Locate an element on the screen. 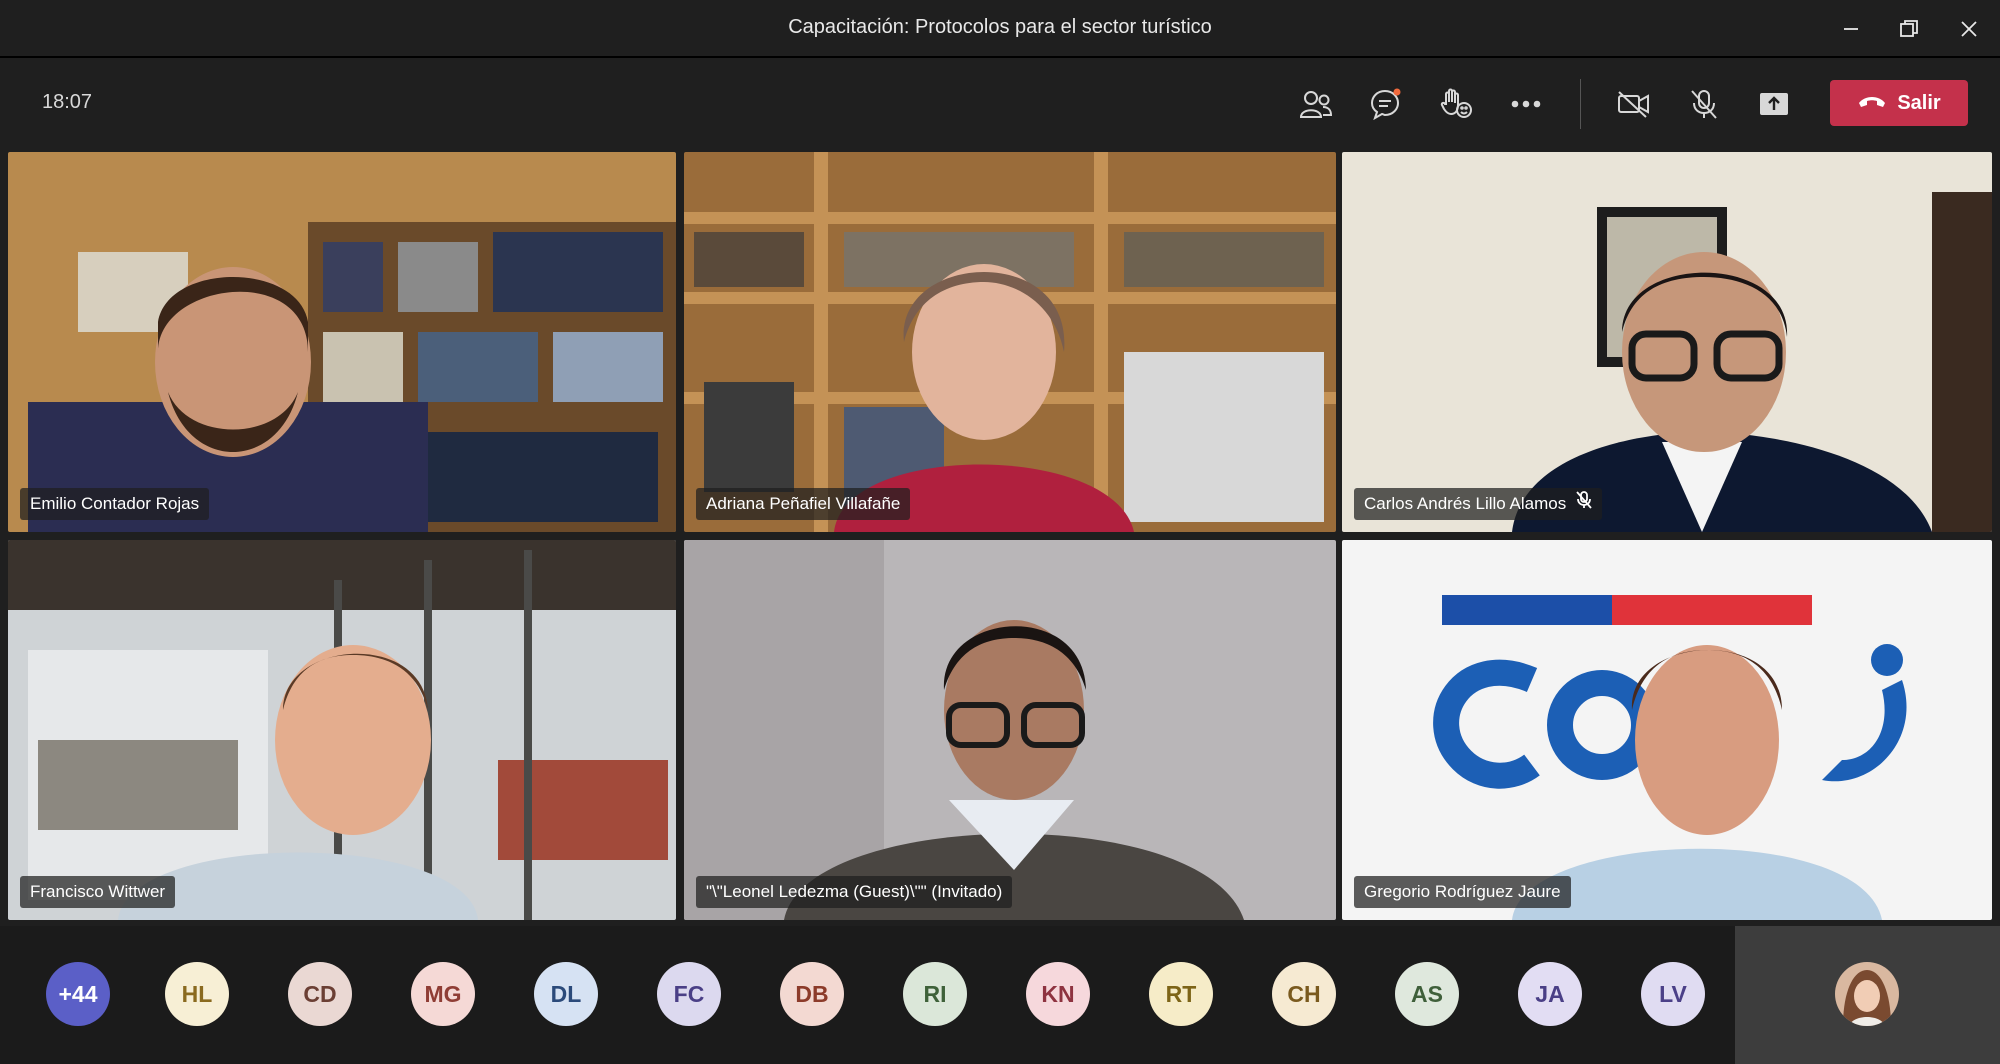  chat-icon is located at coordinates (1386, 104).